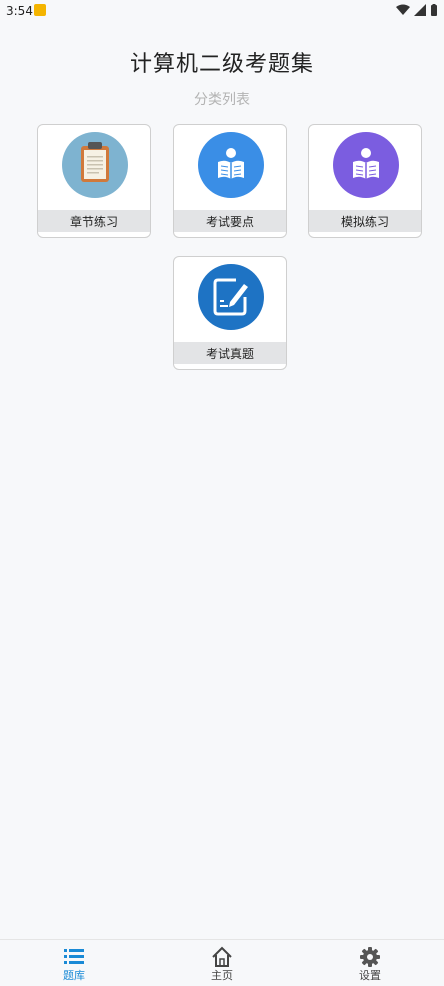 This screenshot has width=444, height=986. What do you see at coordinates (19, 11) in the screenshot?
I see `status-time: 3:54` at bounding box center [19, 11].